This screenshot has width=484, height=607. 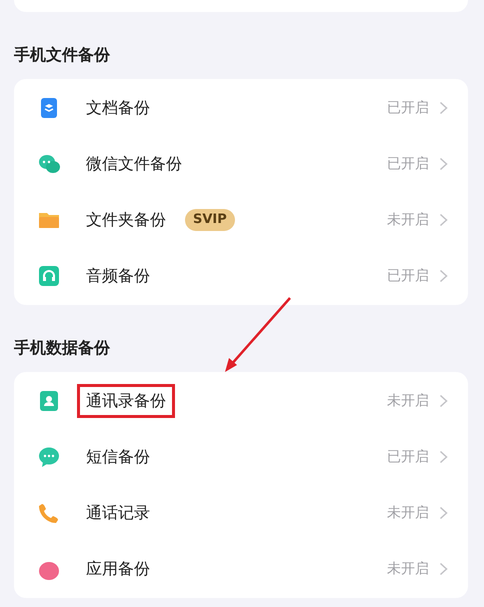 I want to click on section-title: 手机数据备份, so click(x=62, y=348).